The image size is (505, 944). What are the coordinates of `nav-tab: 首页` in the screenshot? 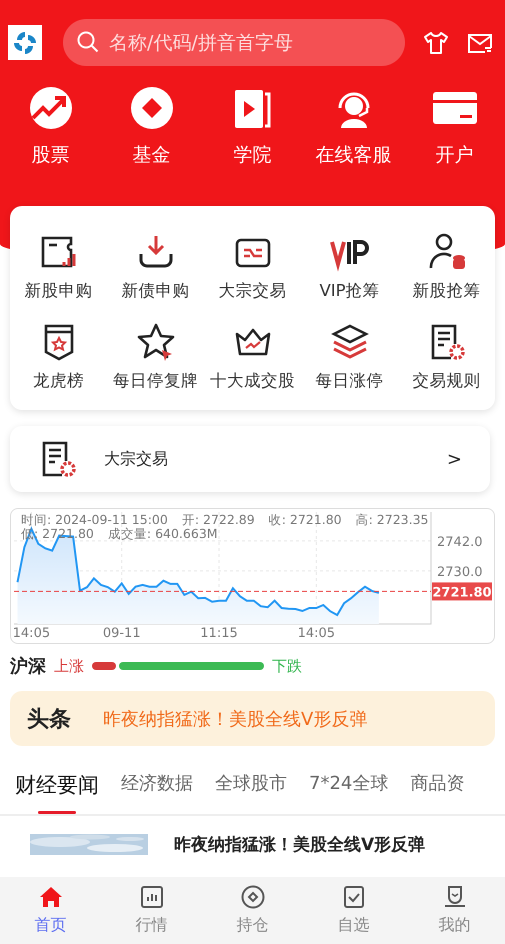 It's located at (51, 910).